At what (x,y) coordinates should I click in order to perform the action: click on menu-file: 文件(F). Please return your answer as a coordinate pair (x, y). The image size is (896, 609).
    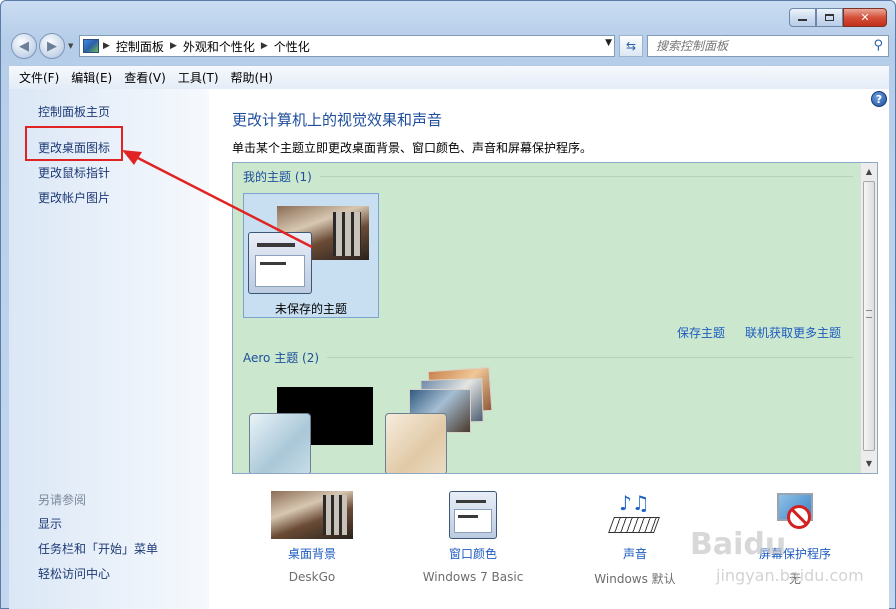
    Looking at the image, I should click on (39, 77).